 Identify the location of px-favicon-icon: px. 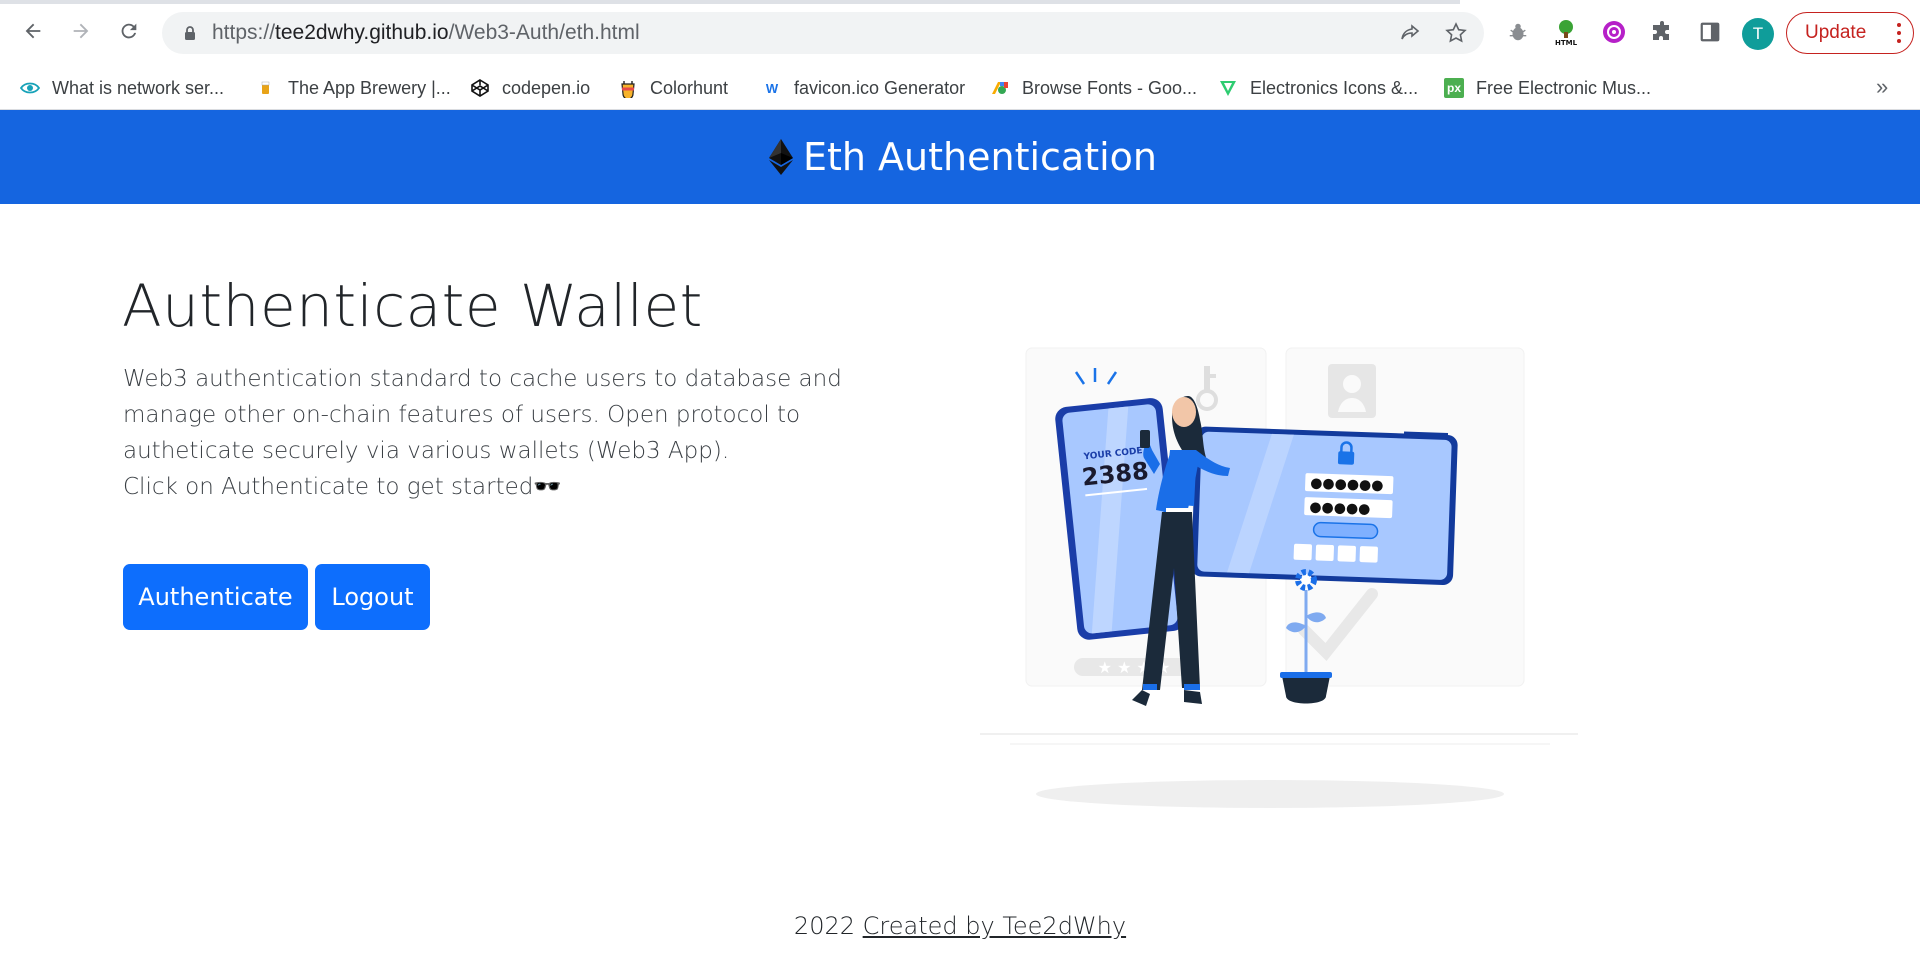
(1454, 88).